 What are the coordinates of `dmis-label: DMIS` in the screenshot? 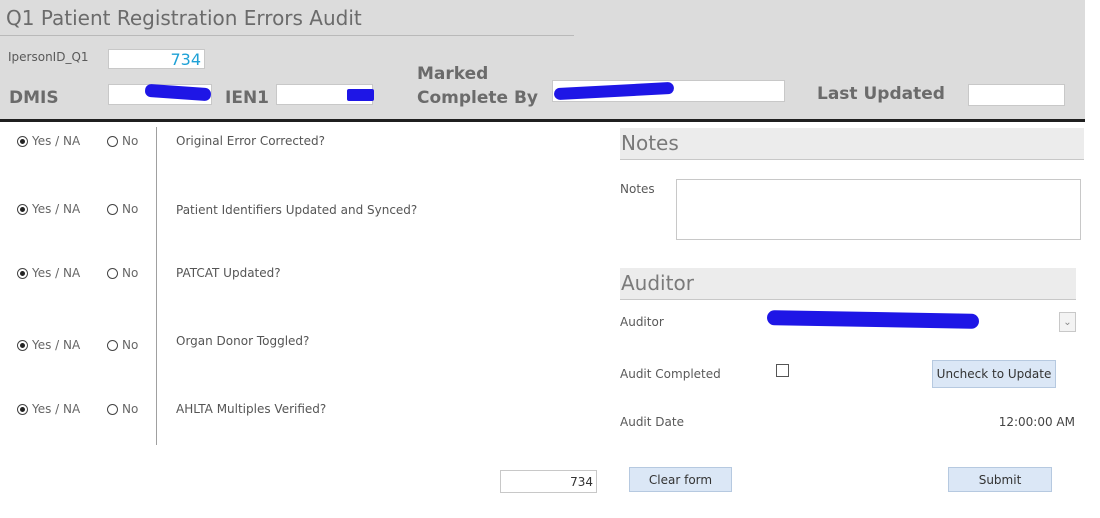 It's located at (34, 98).